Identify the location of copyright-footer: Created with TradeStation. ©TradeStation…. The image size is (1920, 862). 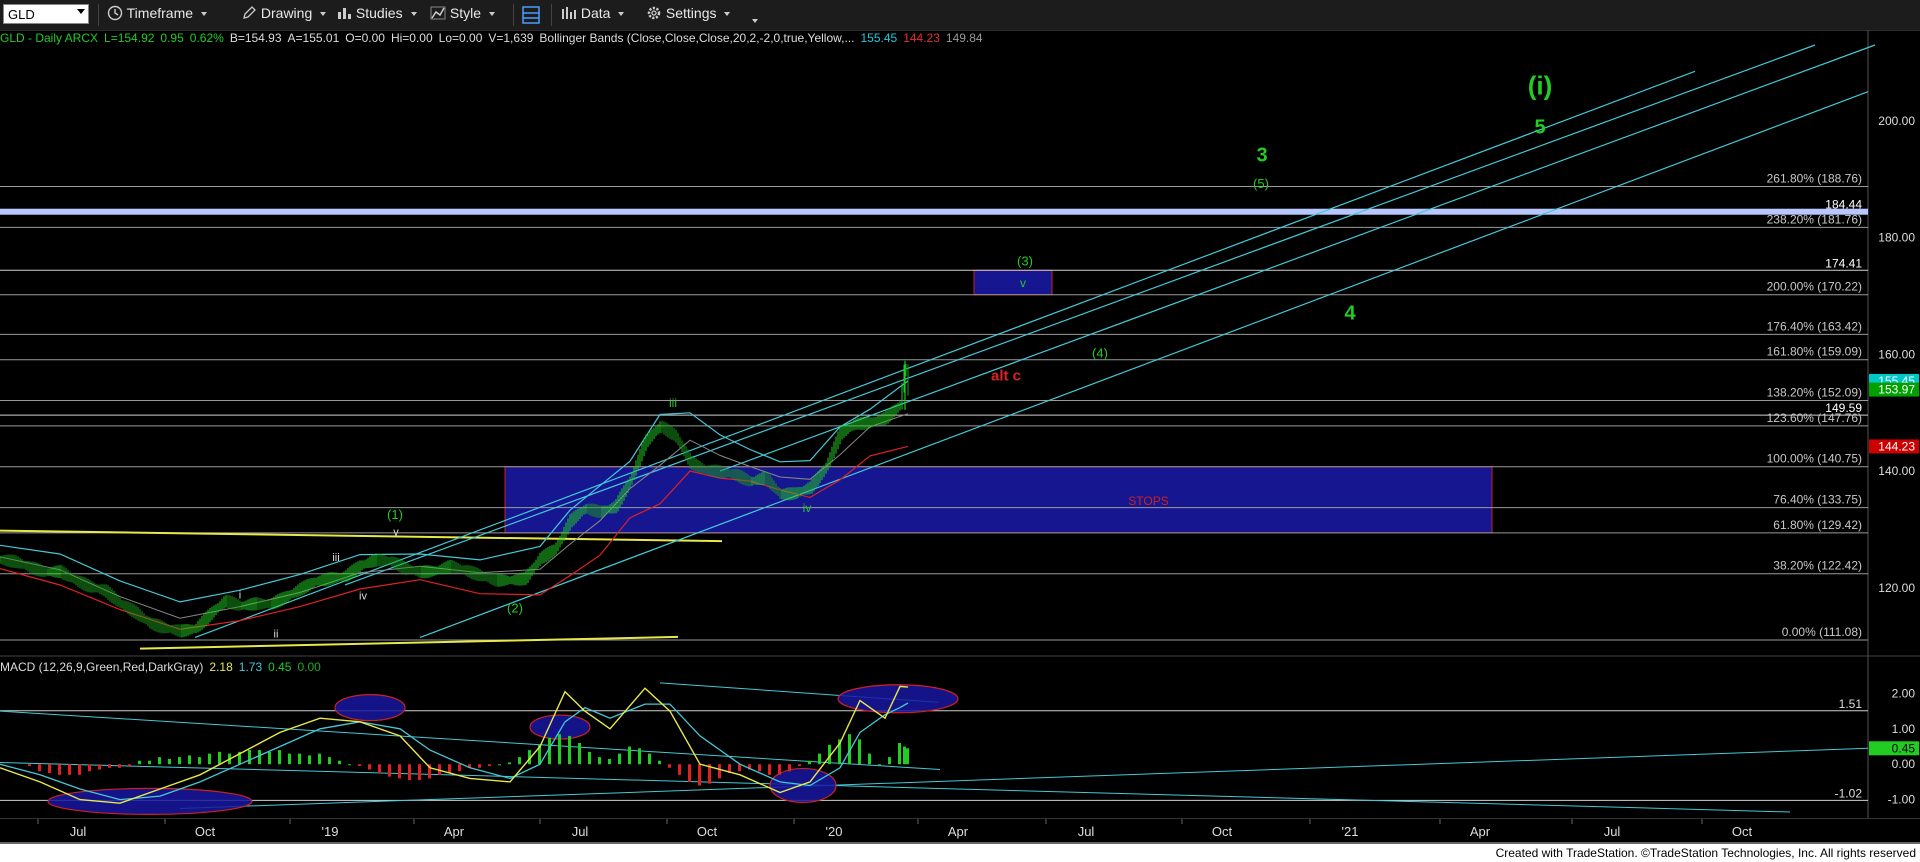
(960, 853).